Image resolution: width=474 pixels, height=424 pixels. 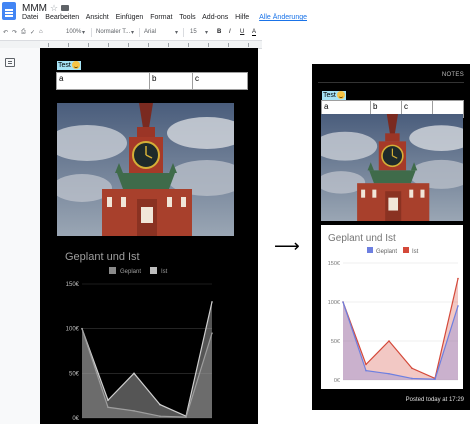 What do you see at coordinates (9, 11) in the screenshot?
I see `docs-logo-icon` at bounding box center [9, 11].